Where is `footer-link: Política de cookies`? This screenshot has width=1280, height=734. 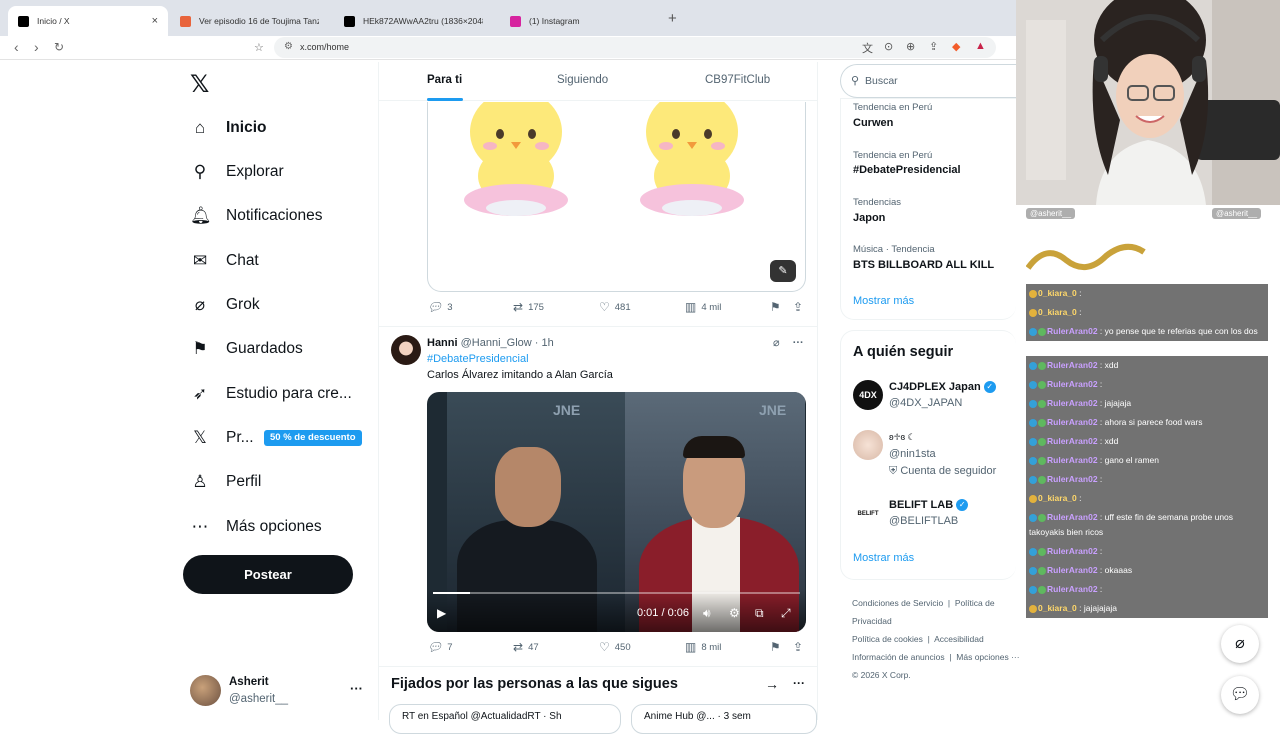
footer-link: Política de cookies is located at coordinates (887, 639).